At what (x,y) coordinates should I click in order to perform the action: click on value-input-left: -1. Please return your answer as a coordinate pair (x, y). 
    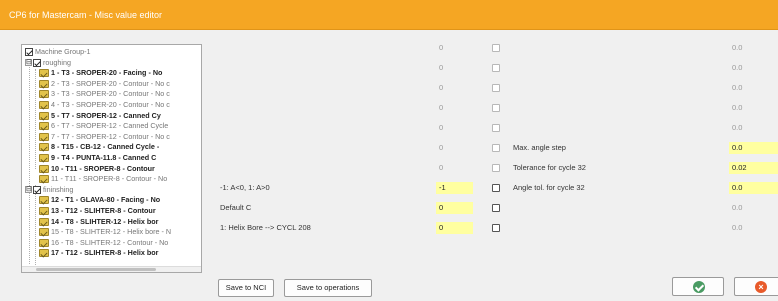
    Looking at the image, I should click on (454, 188).